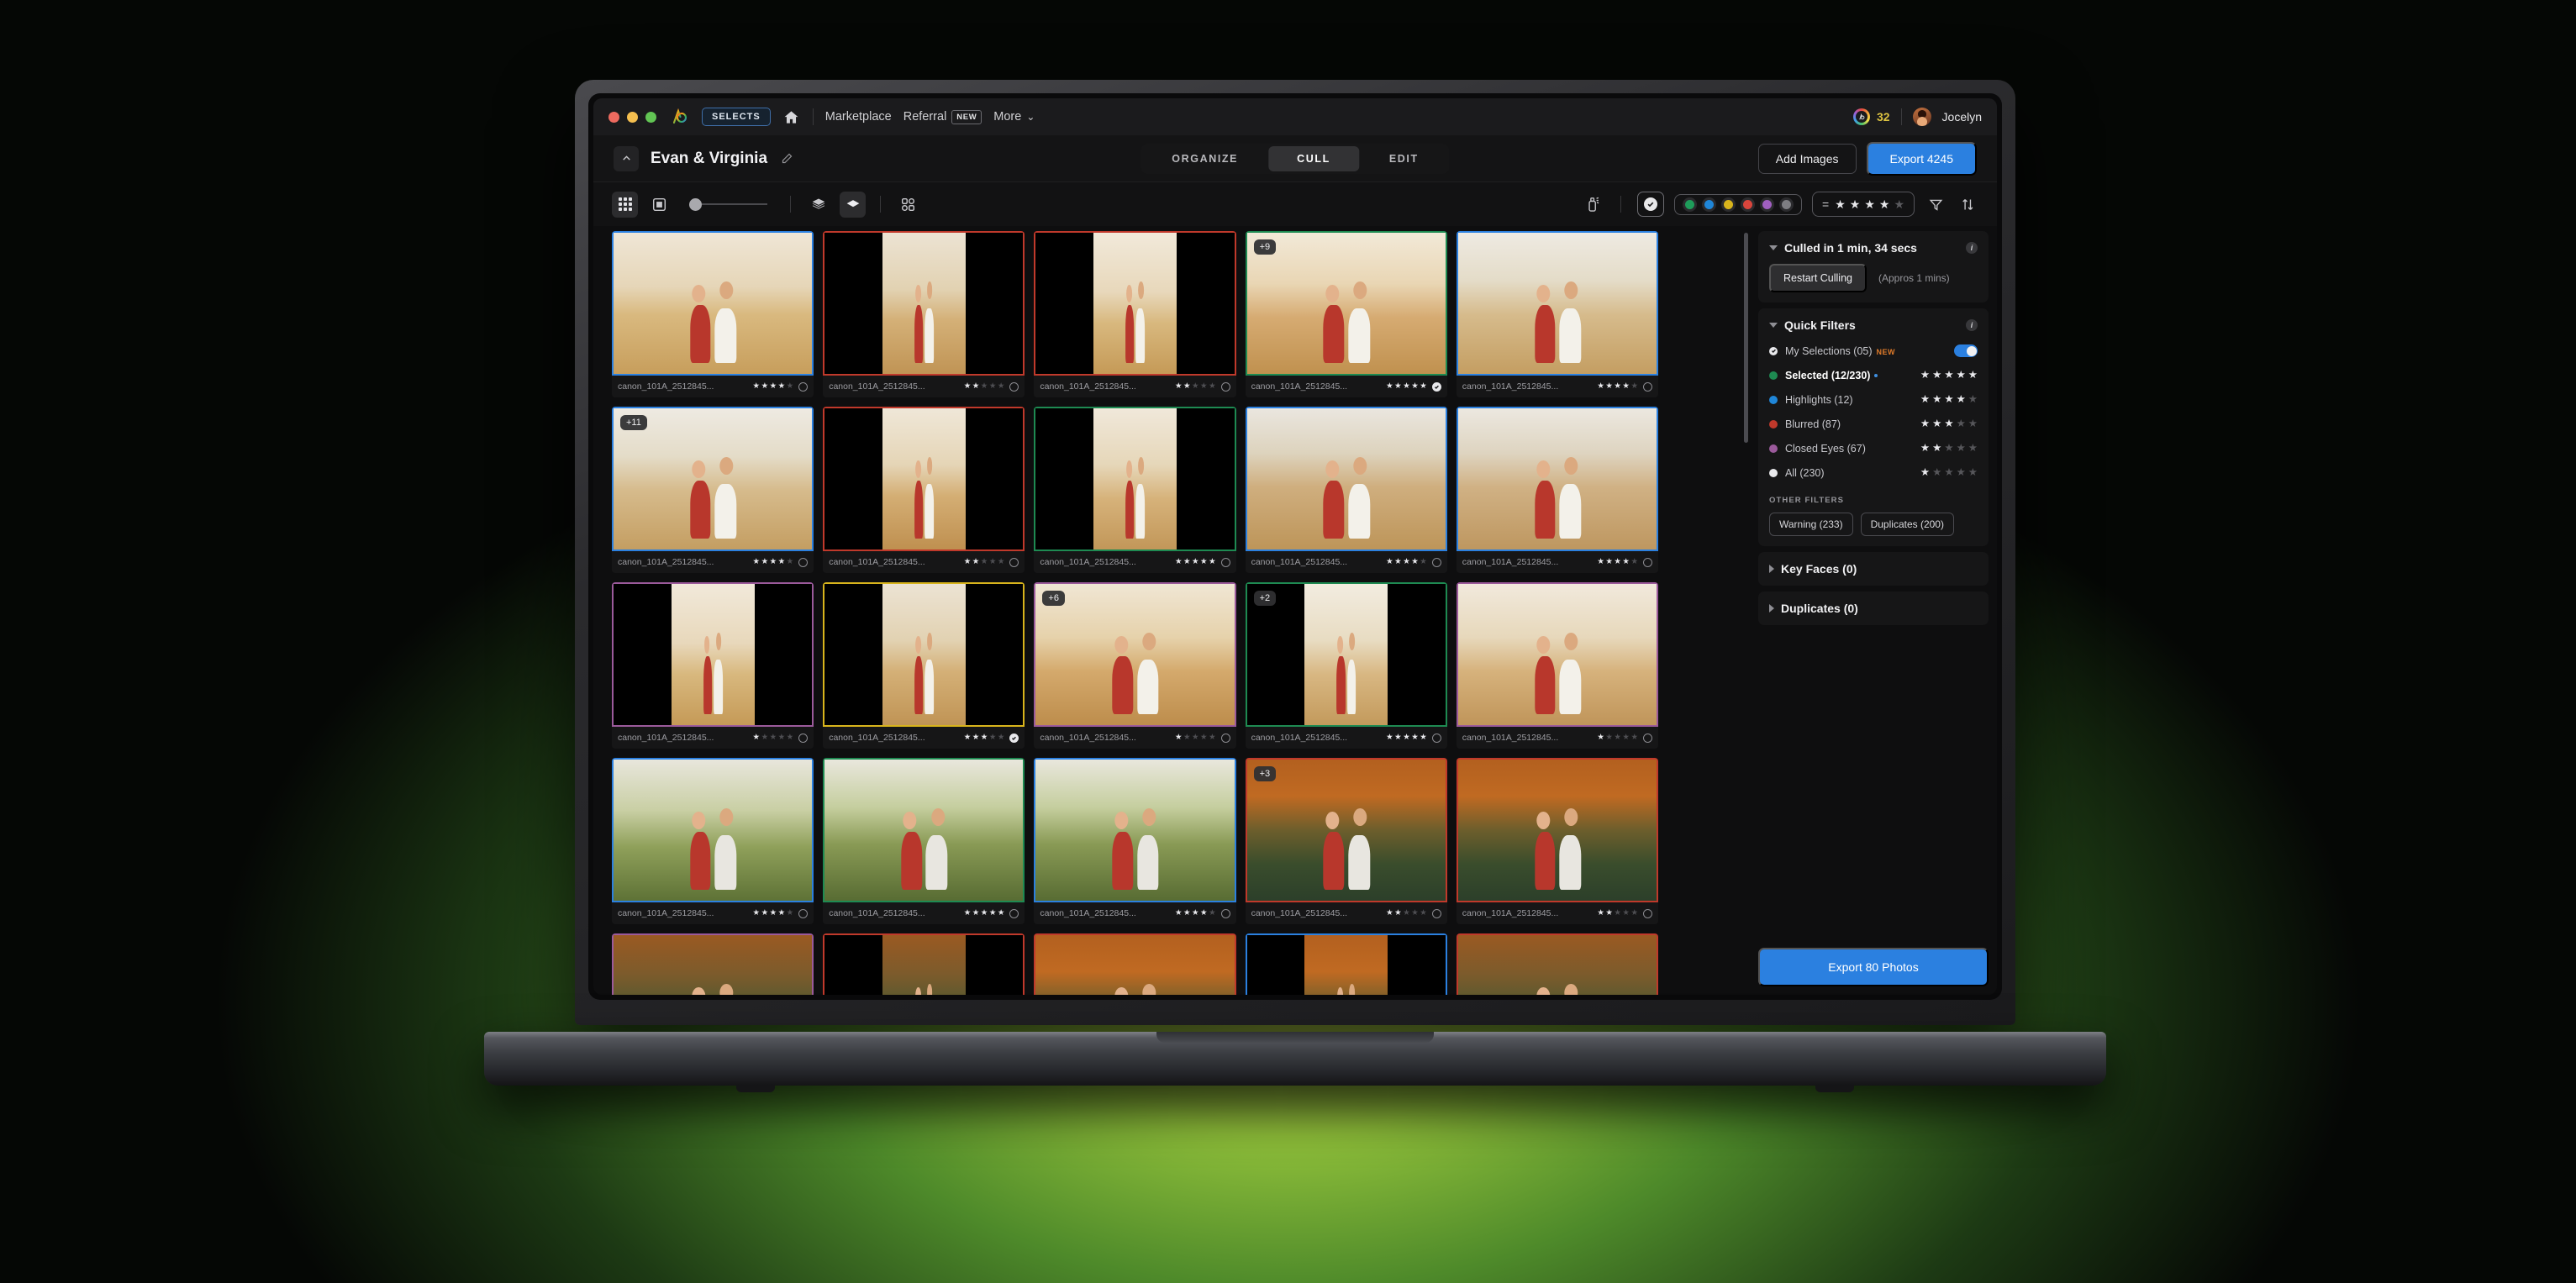 The width and height of the screenshot is (2576, 1283). What do you see at coordinates (1346, 303) in the screenshot?
I see `photo-thumbnail: +9` at bounding box center [1346, 303].